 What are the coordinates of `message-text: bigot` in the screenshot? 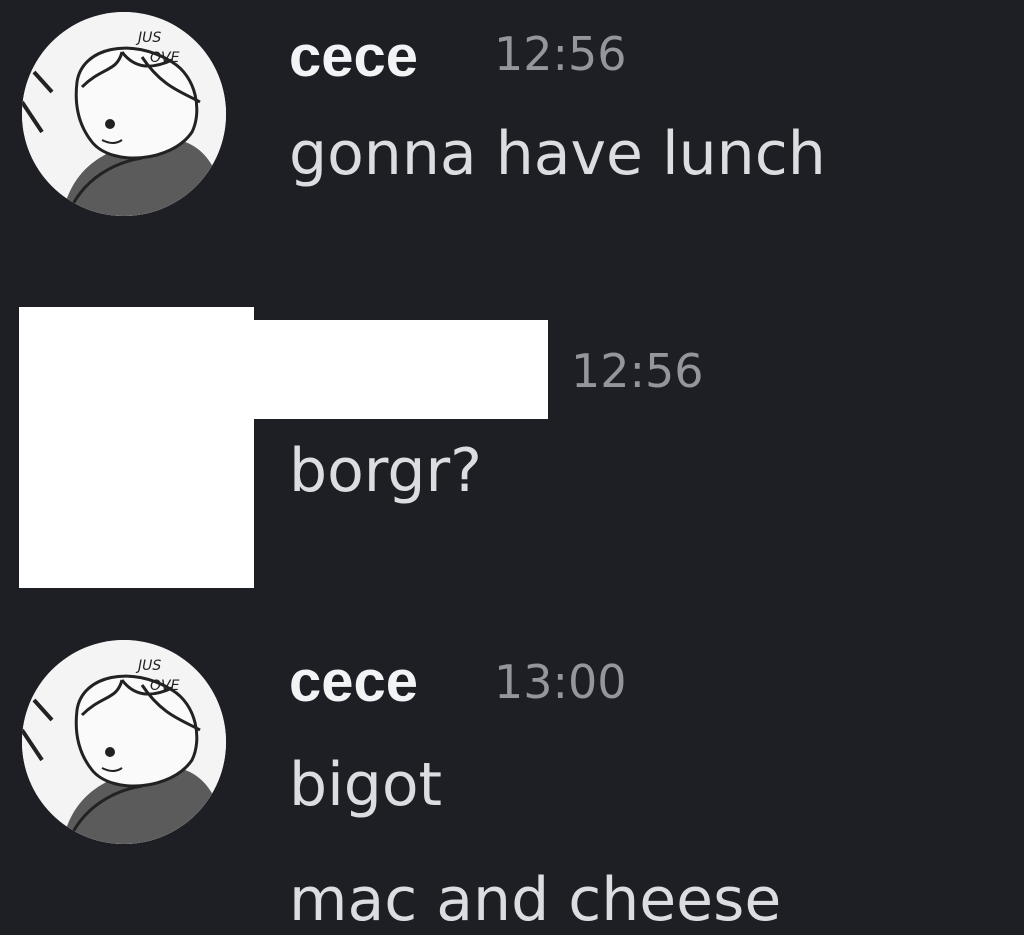 It's located at (366, 785).